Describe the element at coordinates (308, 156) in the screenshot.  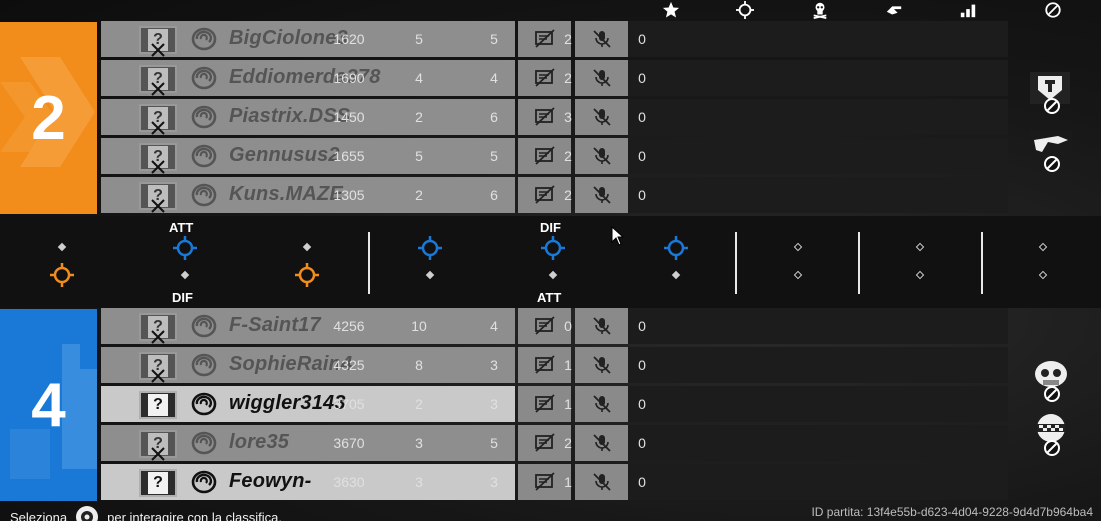
I see `player-name-cell: ? Gennusus2` at that location.